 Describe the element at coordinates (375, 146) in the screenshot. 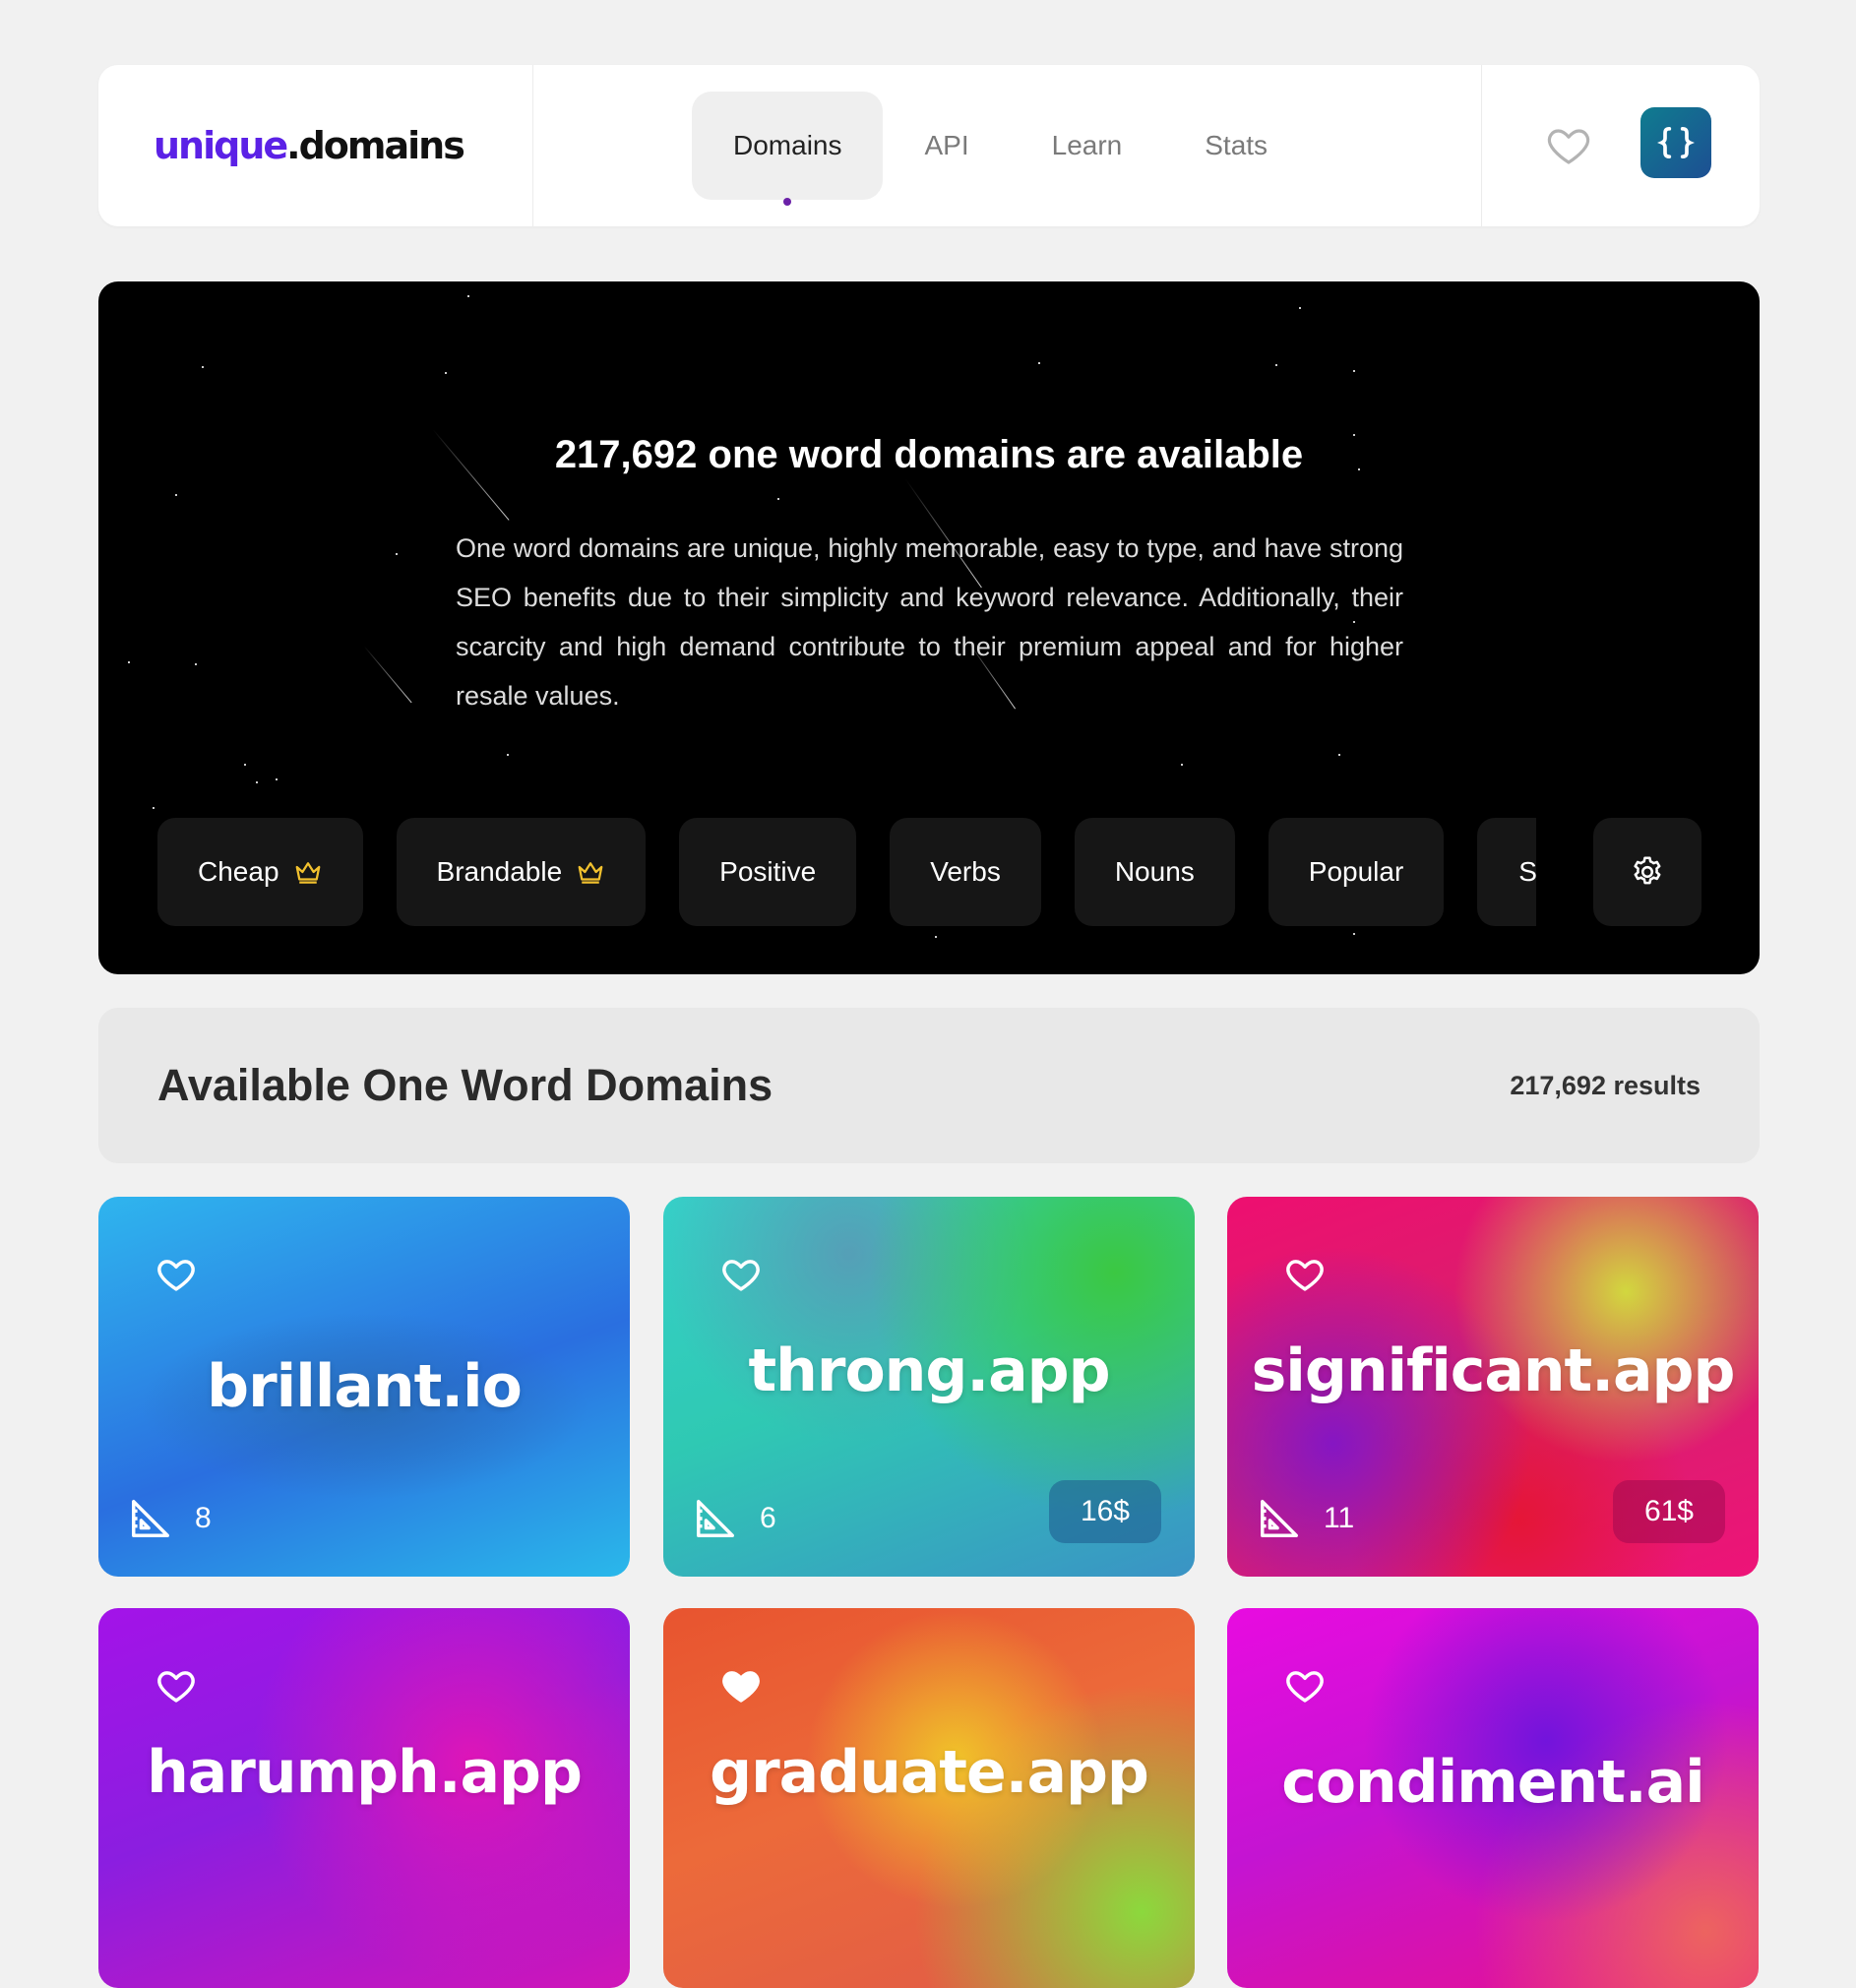

I see `logo-part-domains: .domains` at that location.